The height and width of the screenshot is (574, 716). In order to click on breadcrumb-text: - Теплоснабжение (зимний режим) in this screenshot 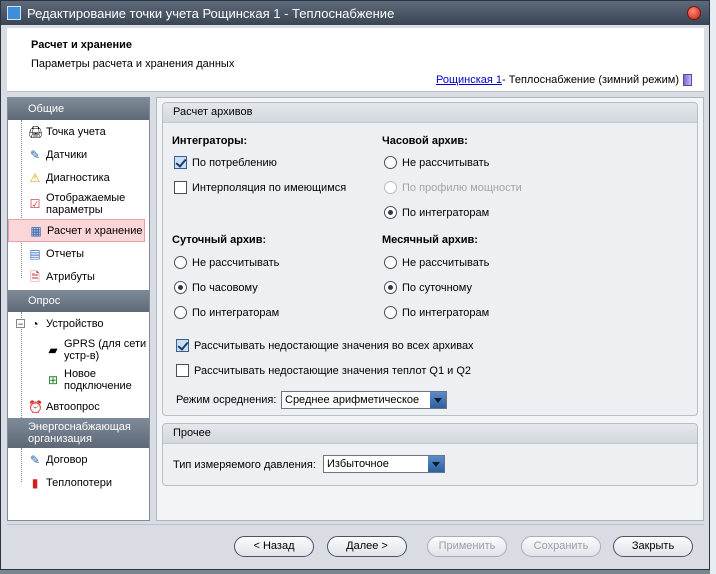, I will do `click(590, 80)`.